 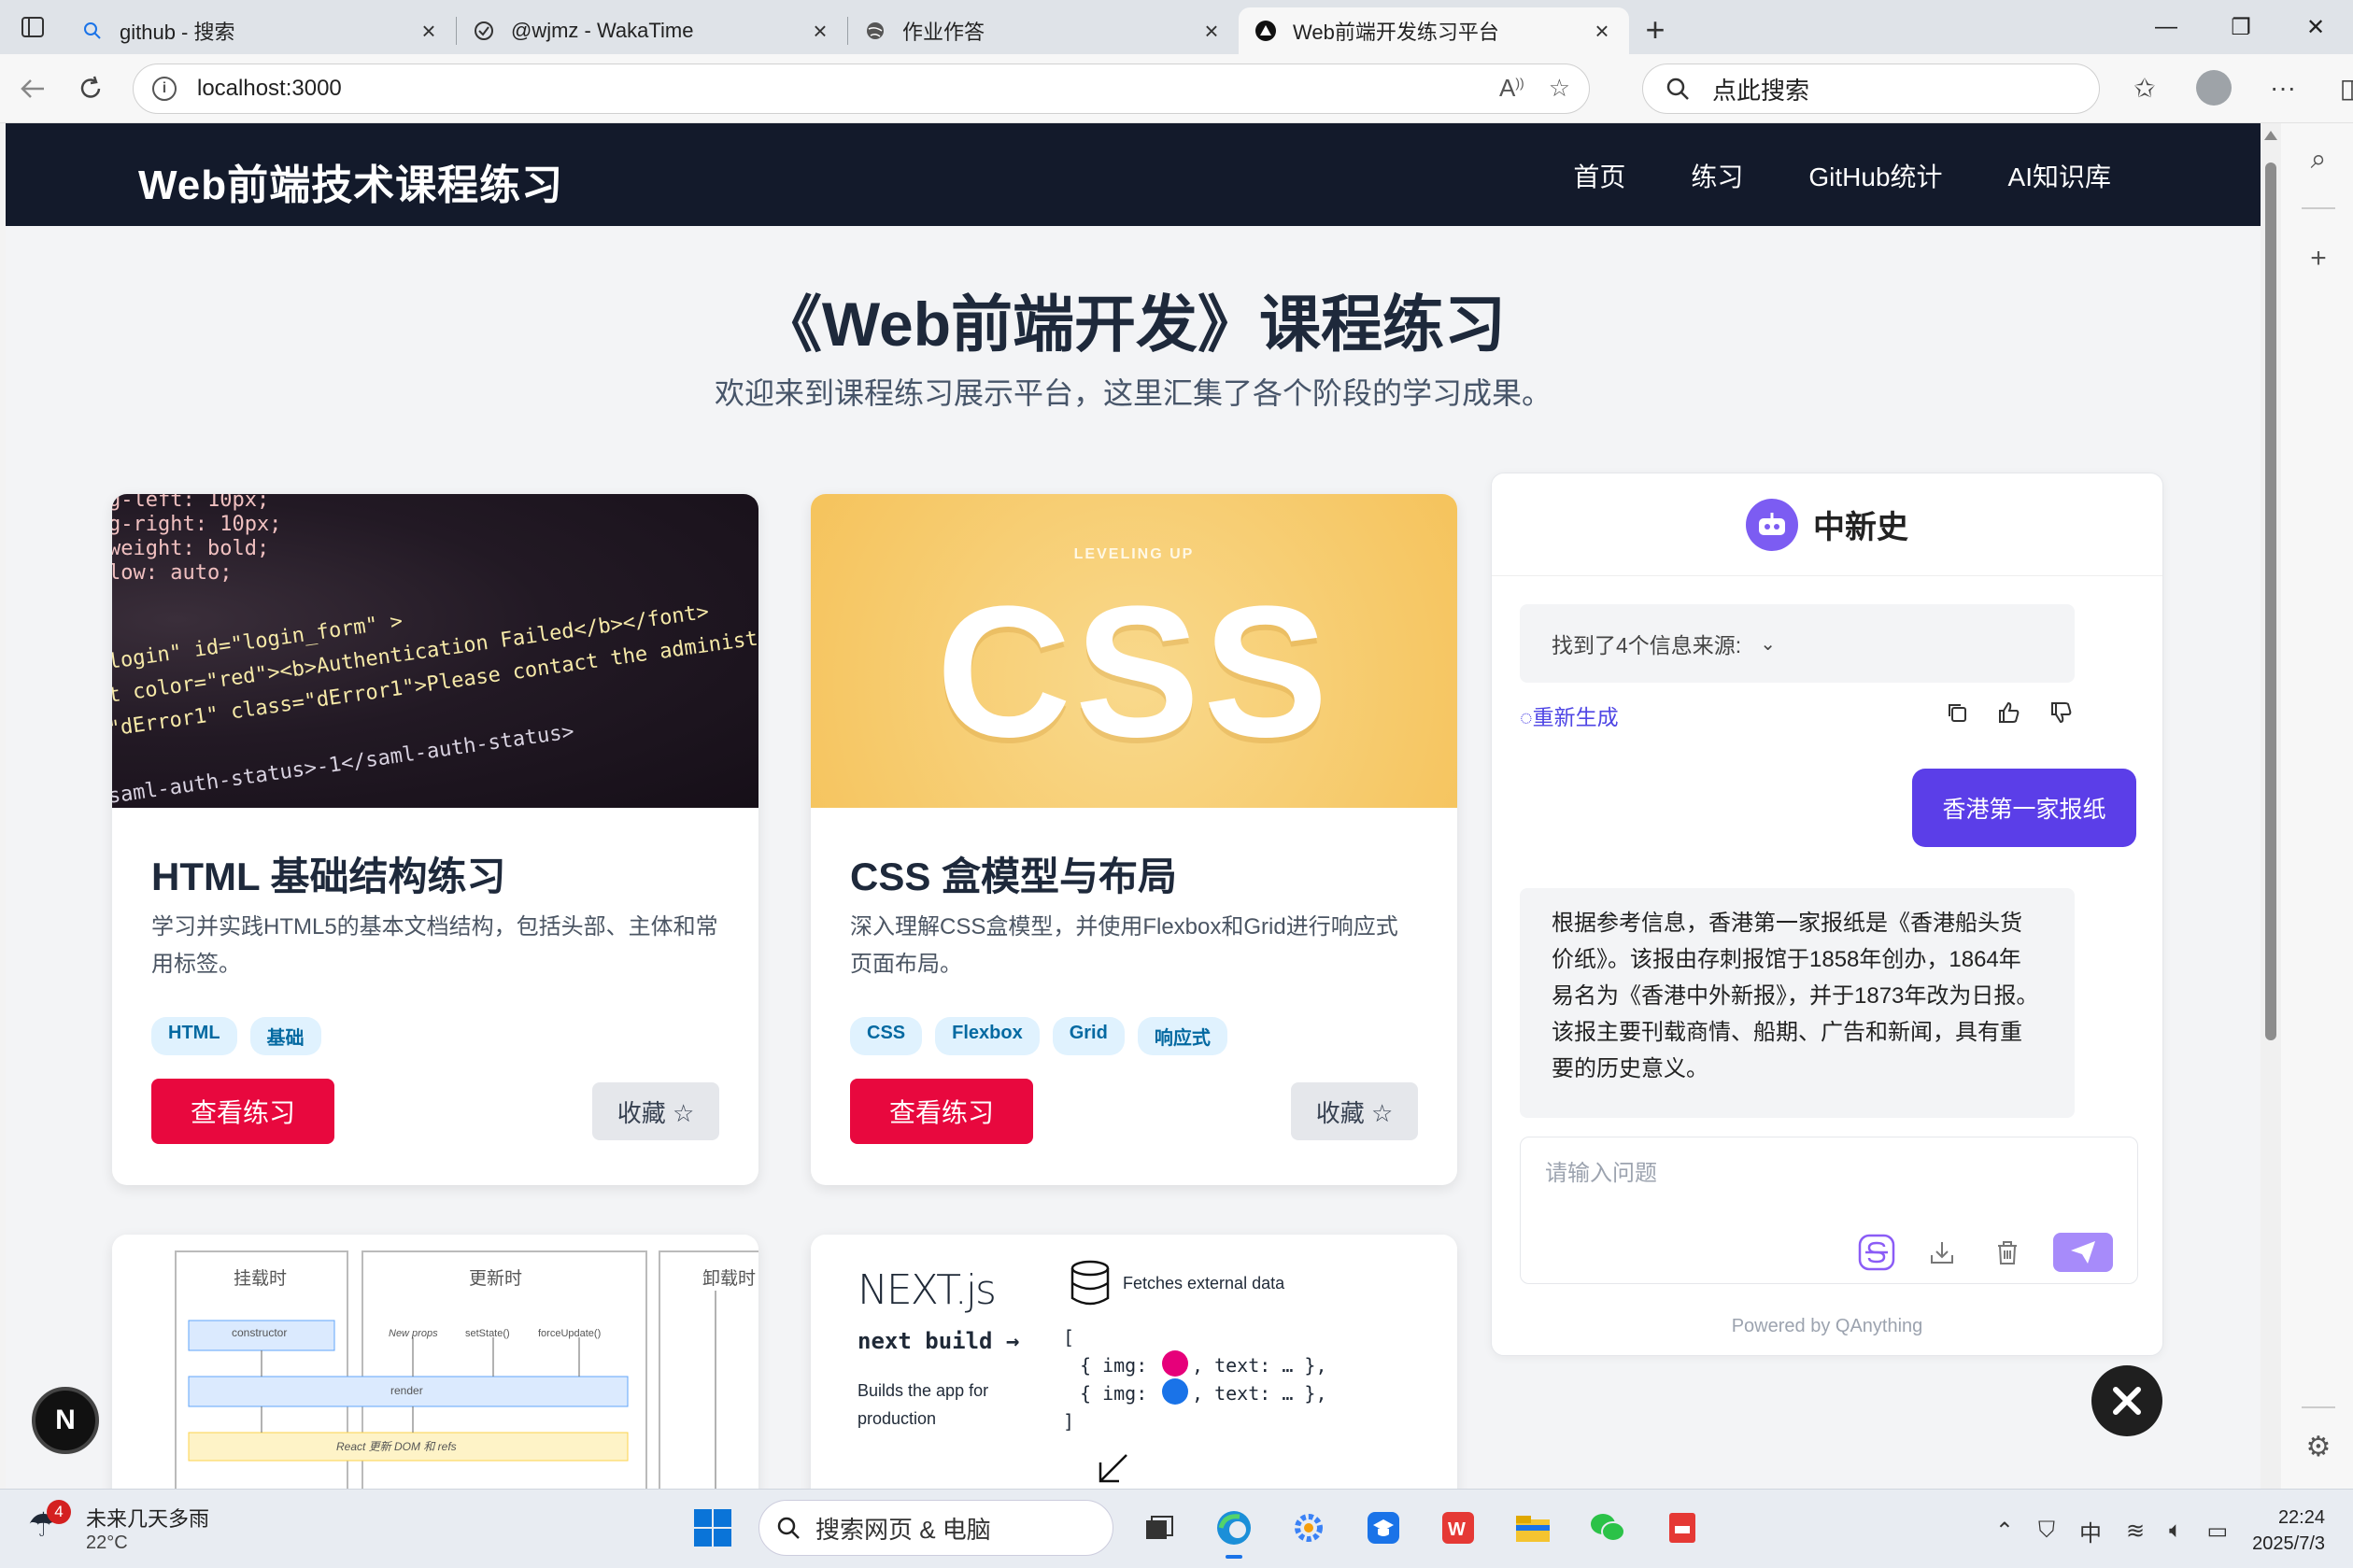 I want to click on sidebar-add-icon: +, so click(x=2318, y=259).